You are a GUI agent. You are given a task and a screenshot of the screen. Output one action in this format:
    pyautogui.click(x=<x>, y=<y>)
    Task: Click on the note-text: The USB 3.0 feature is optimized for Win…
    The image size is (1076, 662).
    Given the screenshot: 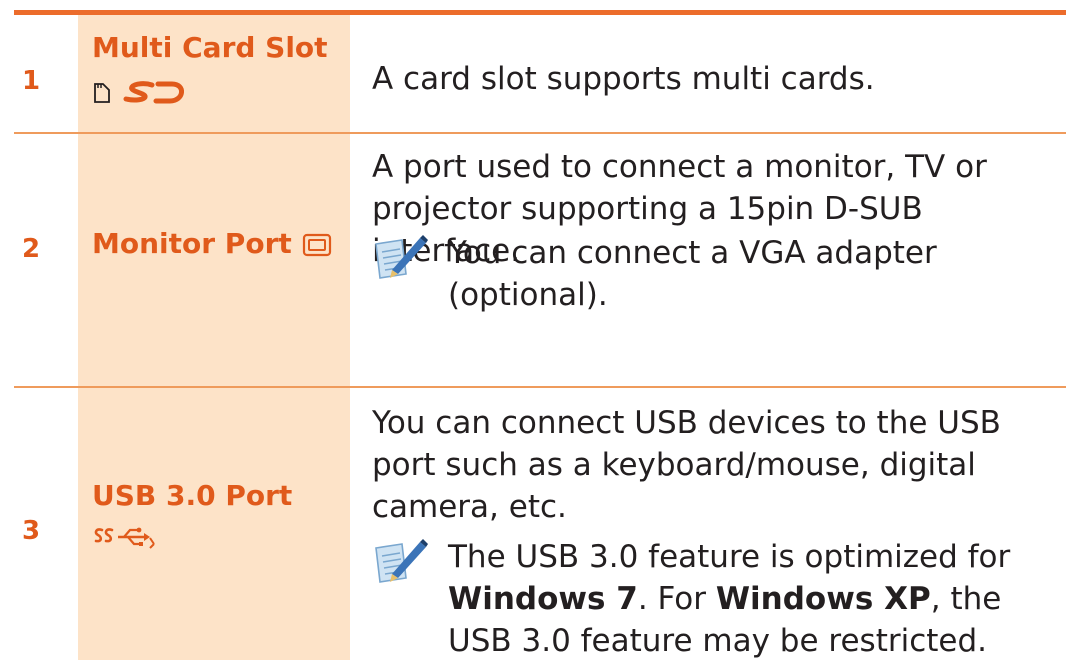 What is the action you would take?
    pyautogui.click(x=717, y=599)
    